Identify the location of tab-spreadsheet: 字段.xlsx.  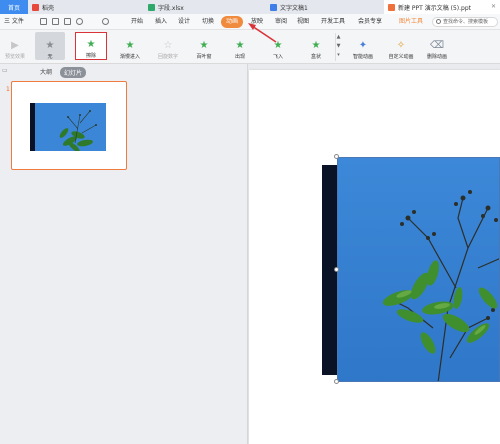
(166, 7).